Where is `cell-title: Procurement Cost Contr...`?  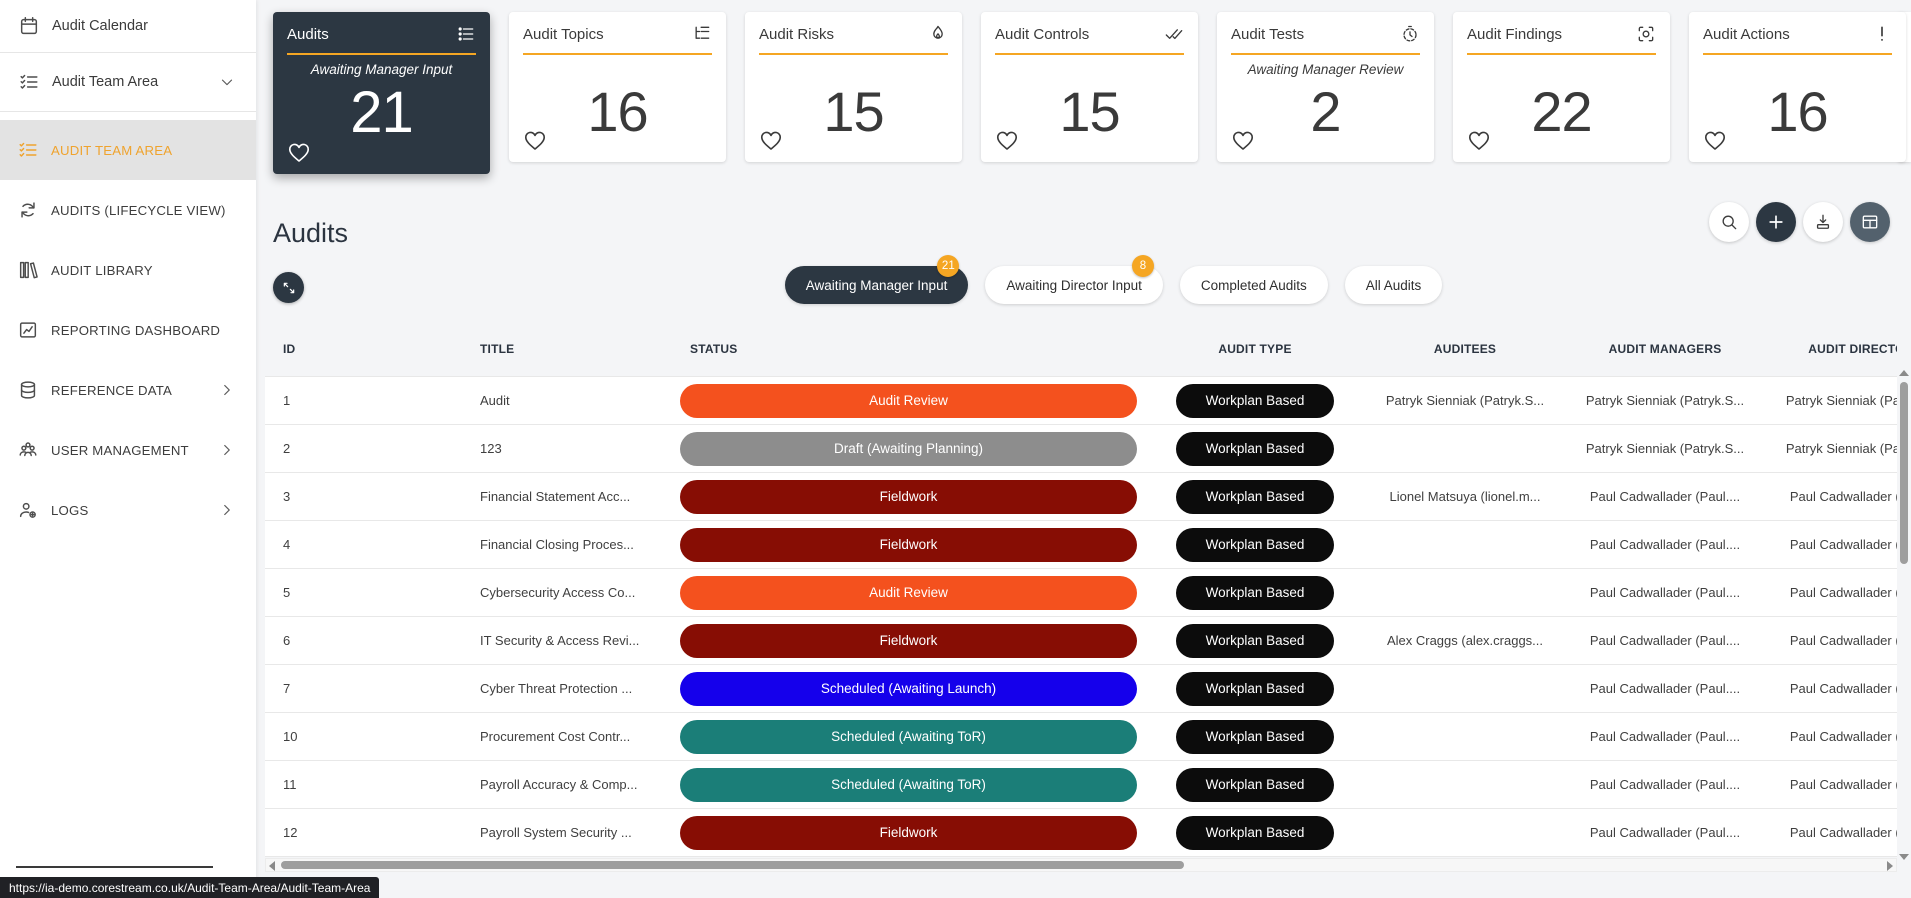 cell-title: Procurement Cost Contr... is located at coordinates (555, 736).